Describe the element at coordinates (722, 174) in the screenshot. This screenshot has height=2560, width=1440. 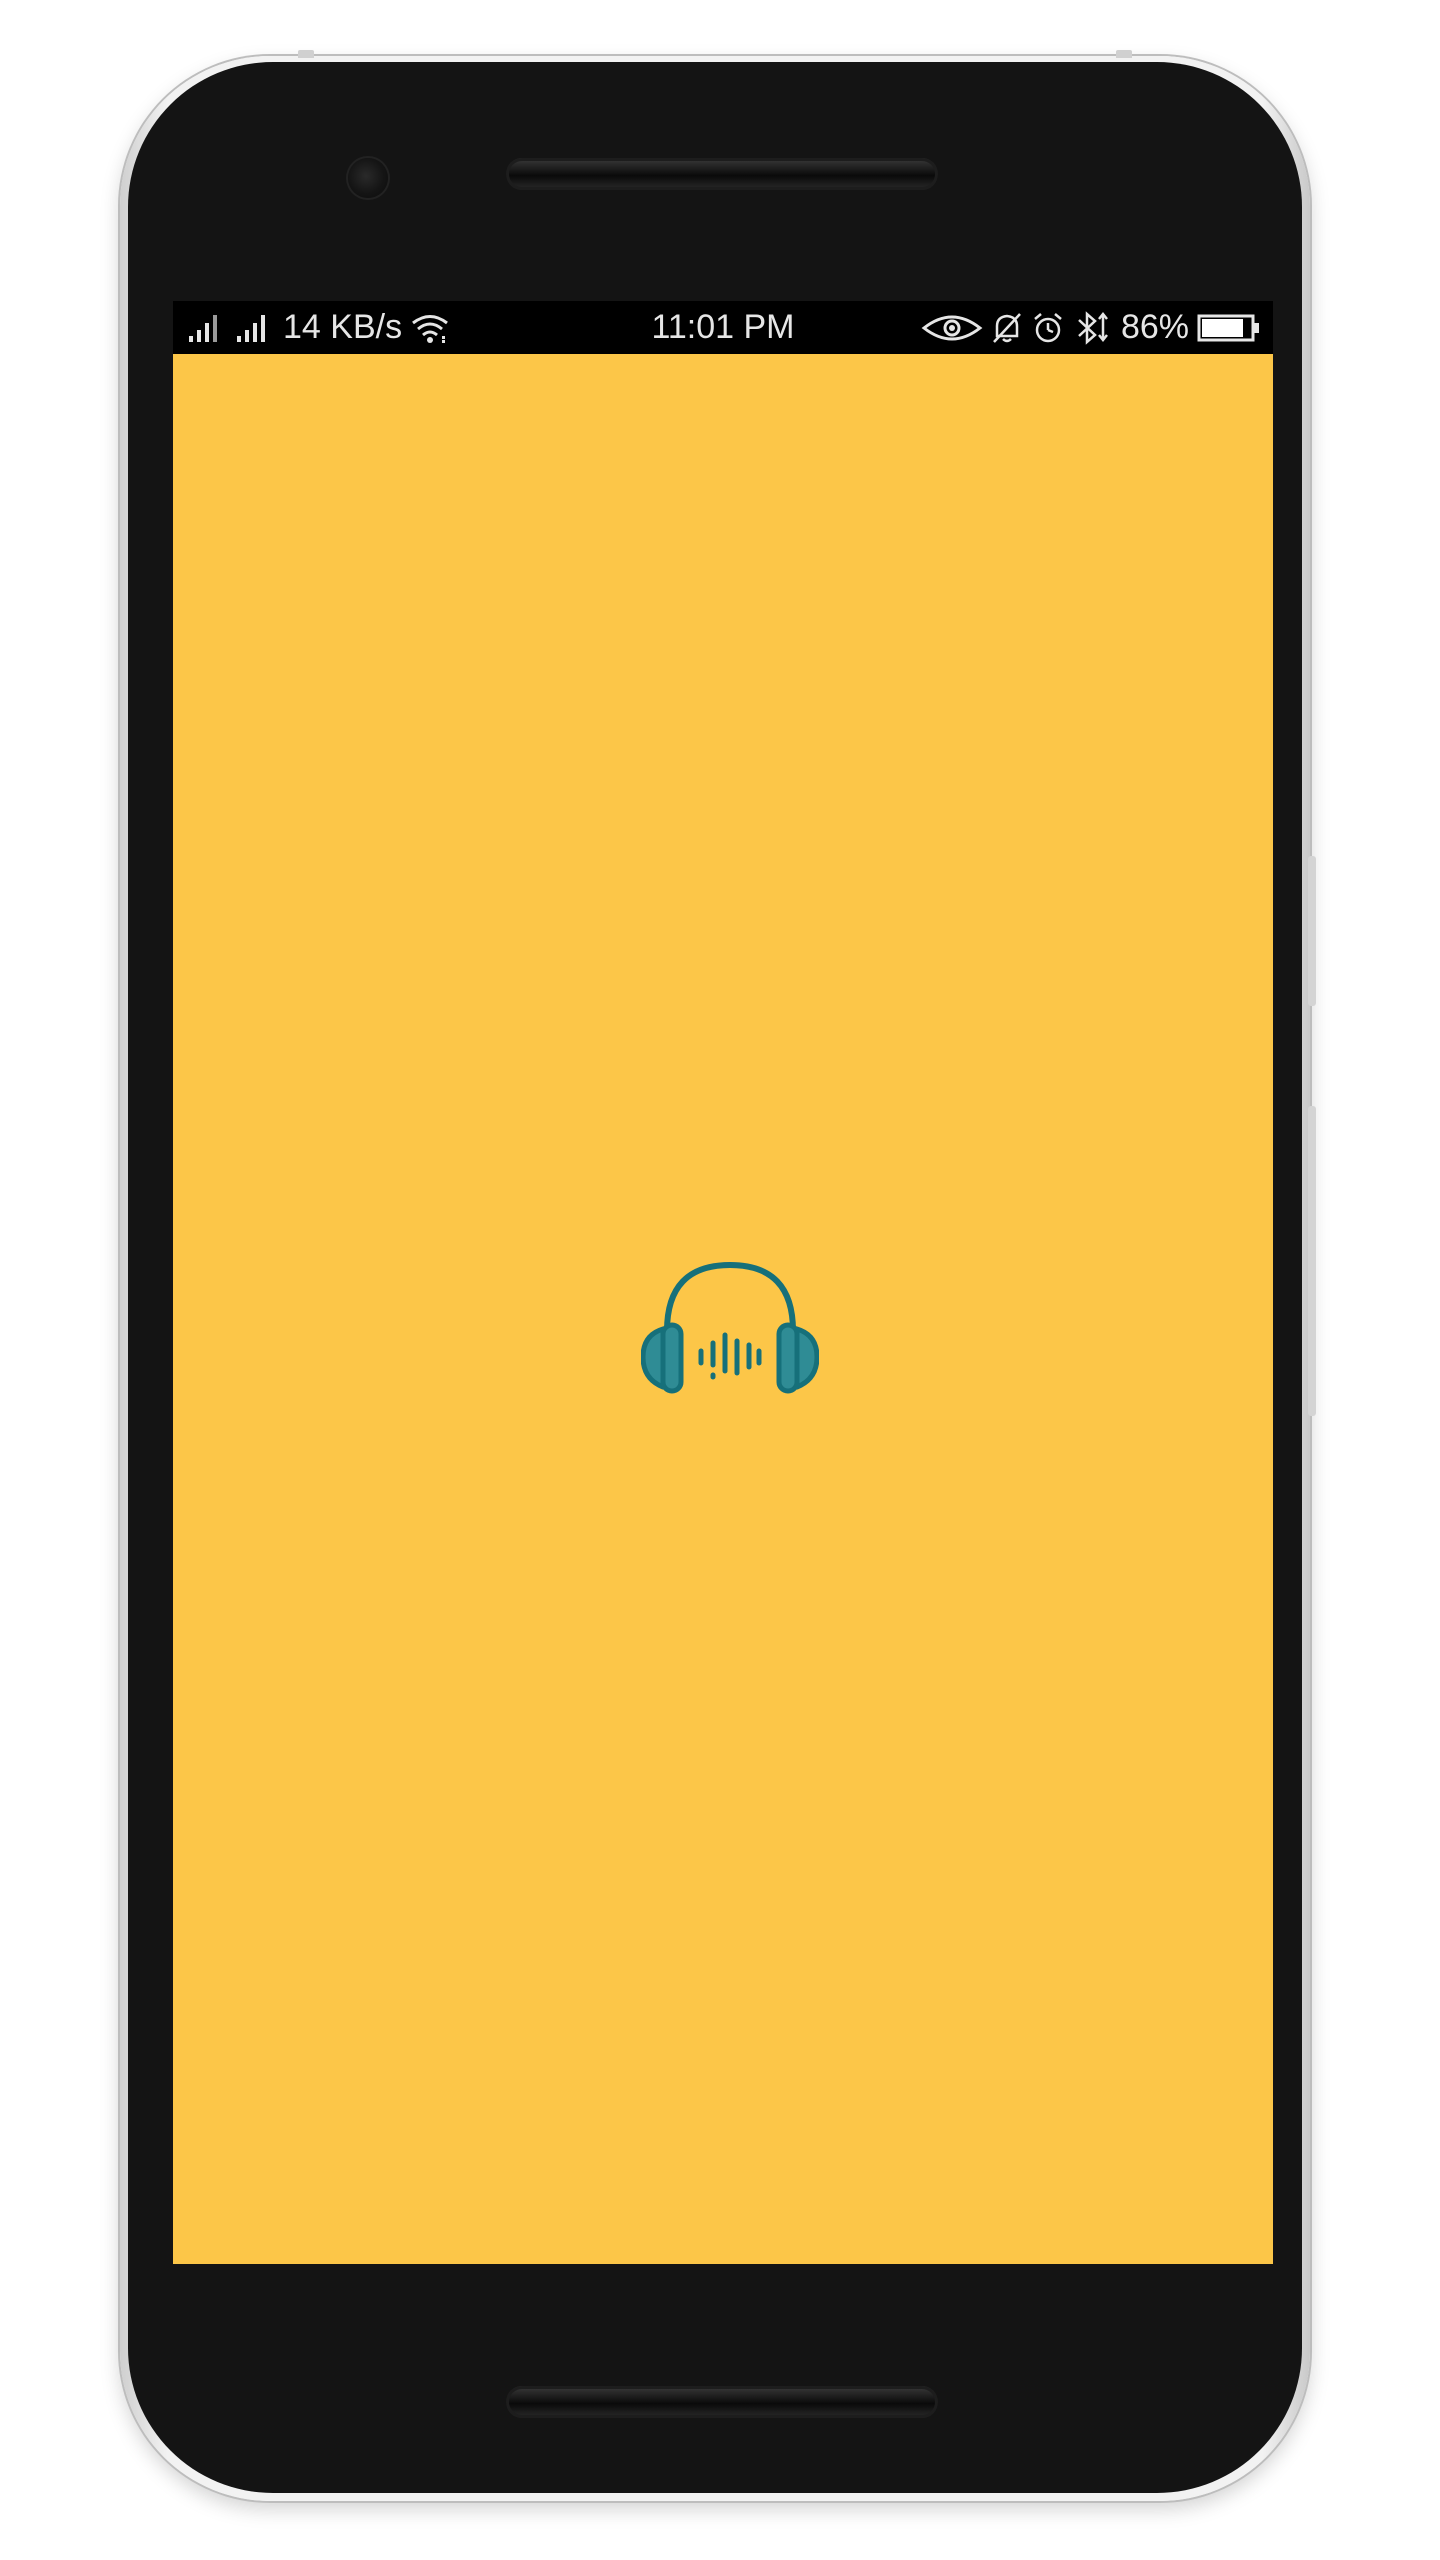
I see `top-speaker-grille` at that location.